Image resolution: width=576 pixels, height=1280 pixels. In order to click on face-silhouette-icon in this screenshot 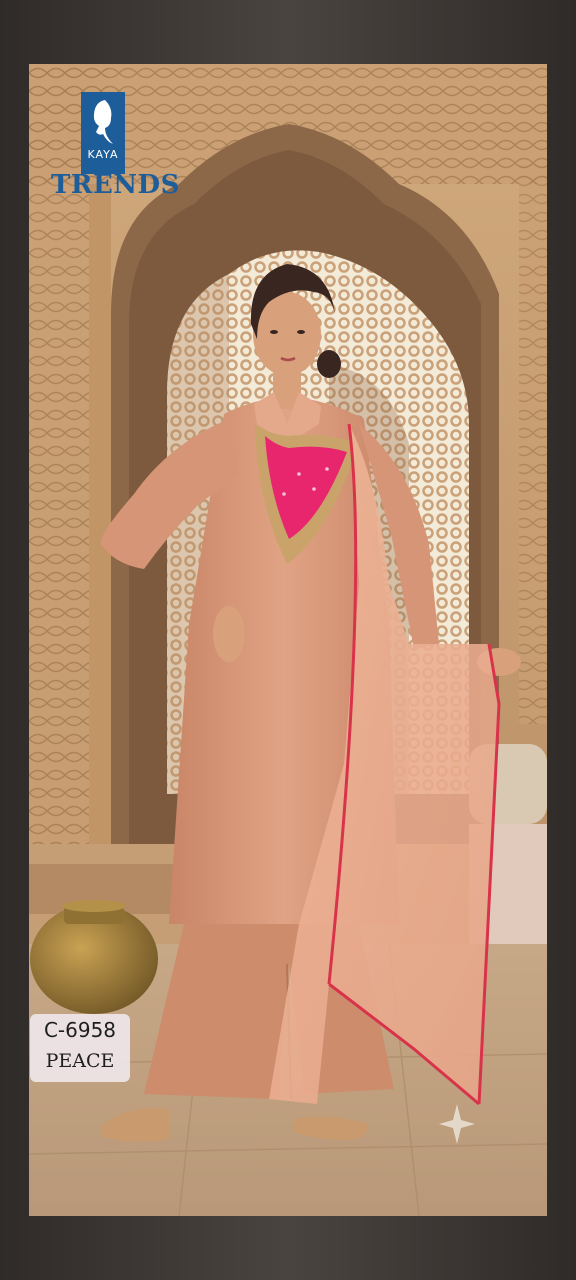, I will do `click(103, 122)`.